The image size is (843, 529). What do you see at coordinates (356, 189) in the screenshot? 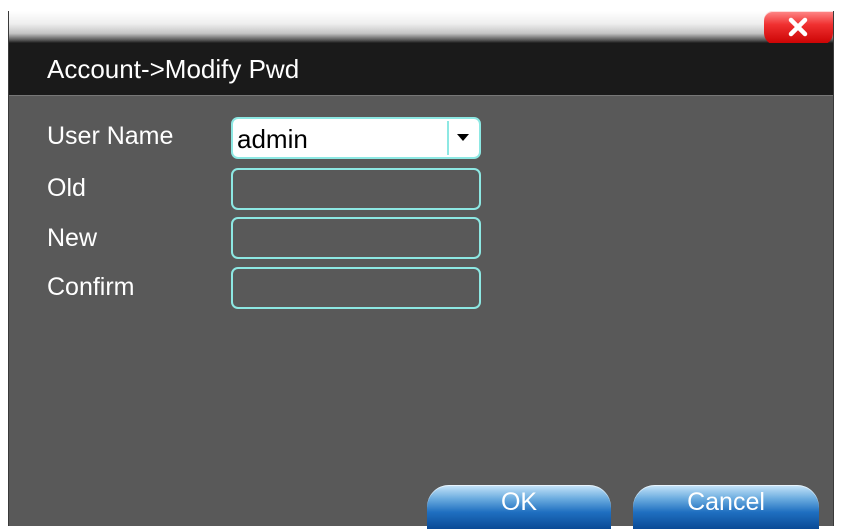
I see `old-password-field` at bounding box center [356, 189].